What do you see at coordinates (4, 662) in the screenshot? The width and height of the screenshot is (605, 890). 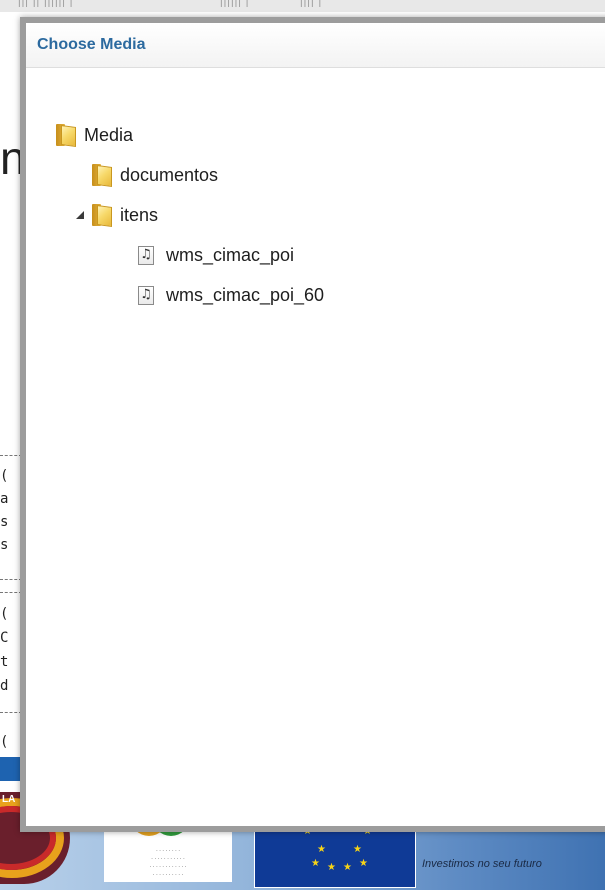 I see `background-text-fragment: t` at bounding box center [4, 662].